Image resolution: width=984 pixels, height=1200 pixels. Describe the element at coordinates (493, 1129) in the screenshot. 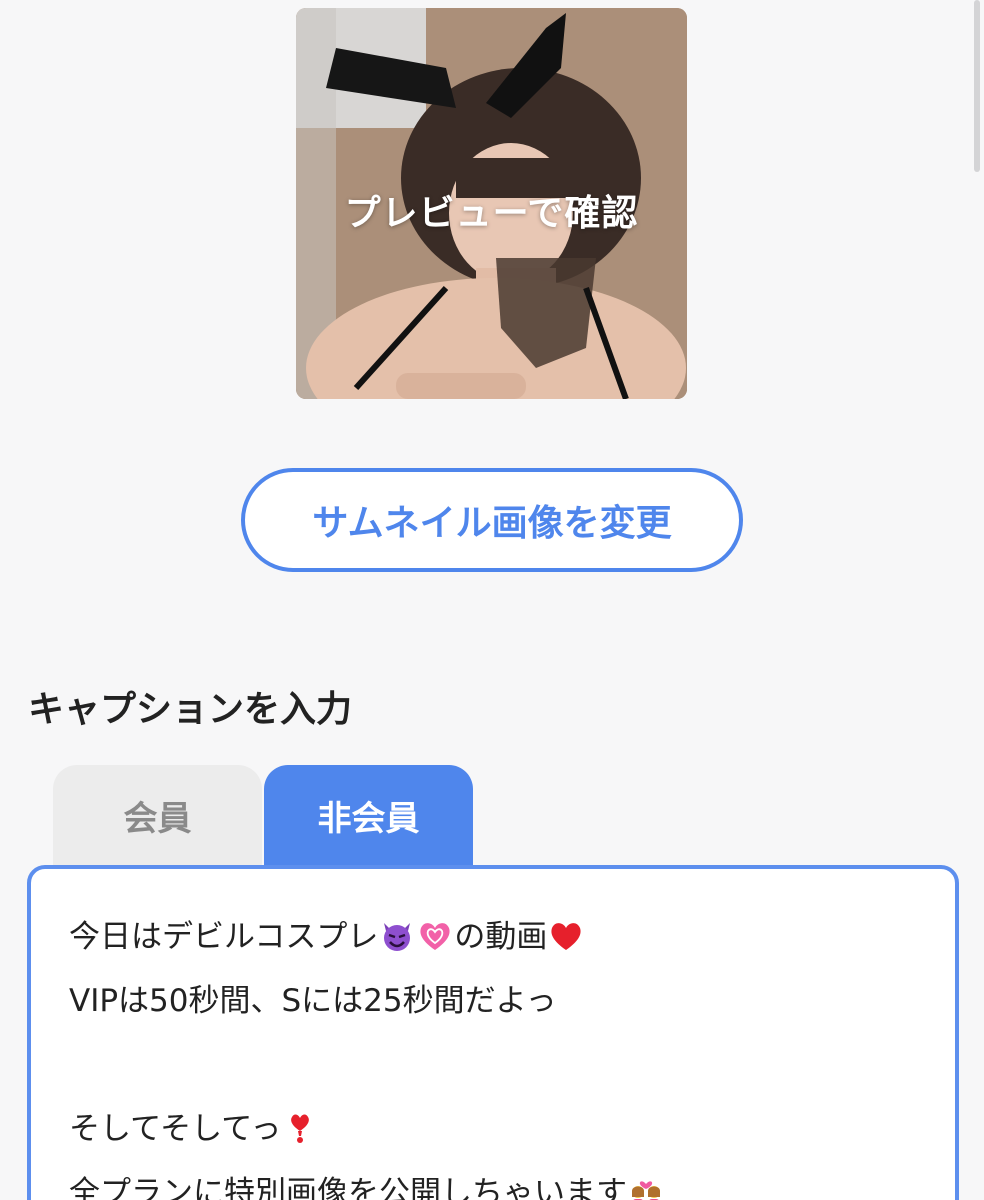

I see `caption-line: そしてそしてっ` at that location.